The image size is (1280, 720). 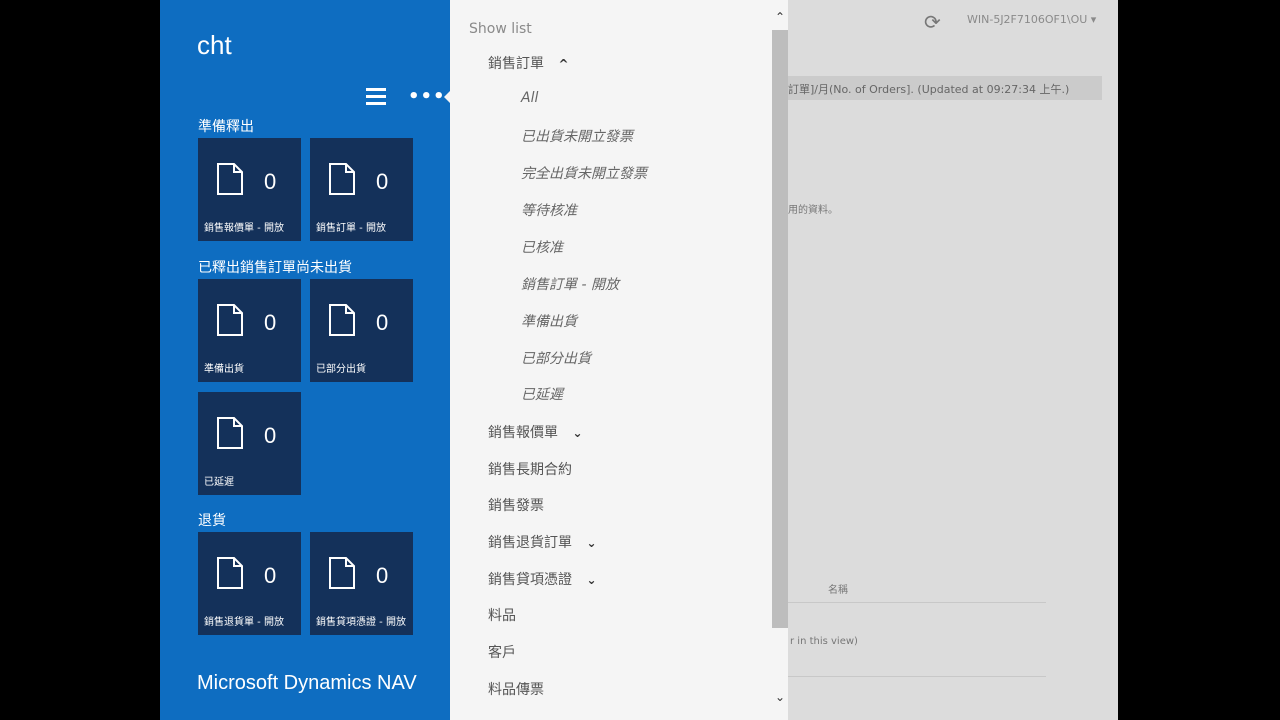 I want to click on empty-message: r in this view), so click(x=824, y=641).